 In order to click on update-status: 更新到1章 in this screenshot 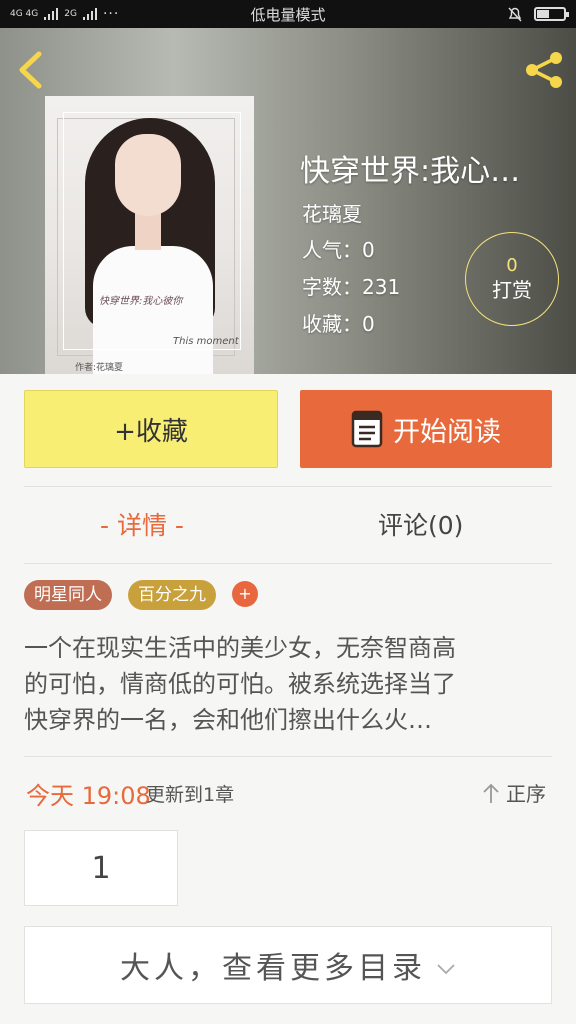, I will do `click(190, 795)`.